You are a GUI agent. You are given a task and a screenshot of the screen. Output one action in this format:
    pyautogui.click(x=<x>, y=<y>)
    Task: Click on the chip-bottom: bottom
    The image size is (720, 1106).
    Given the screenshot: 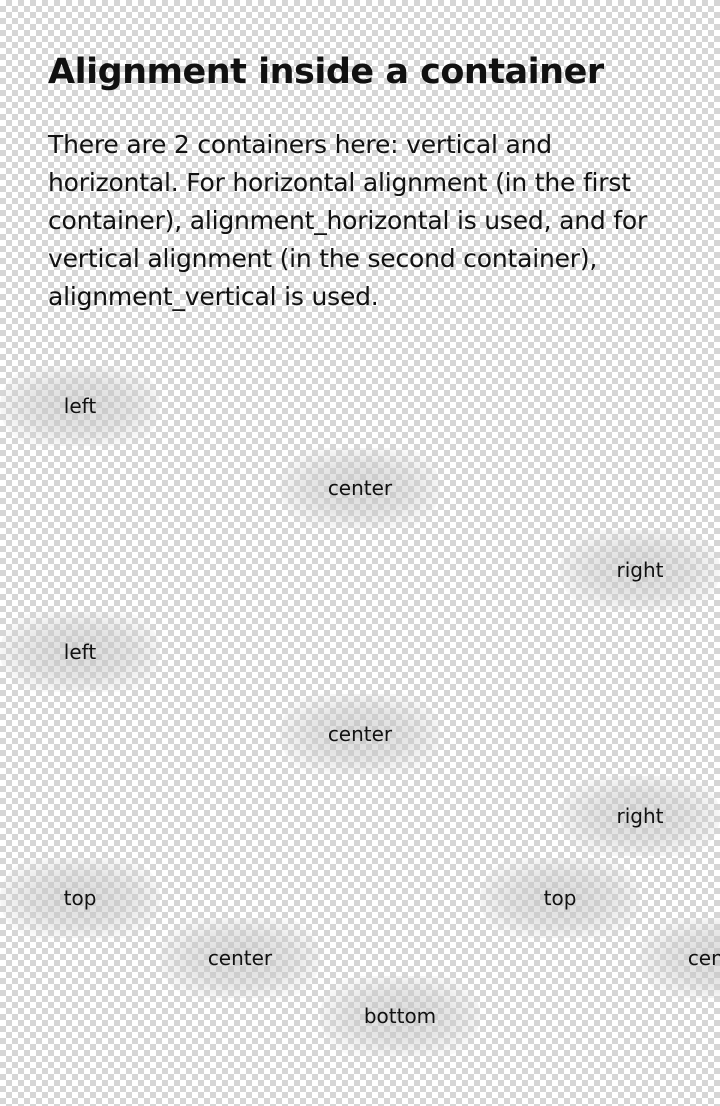 What is the action you would take?
    pyautogui.click(x=400, y=1016)
    